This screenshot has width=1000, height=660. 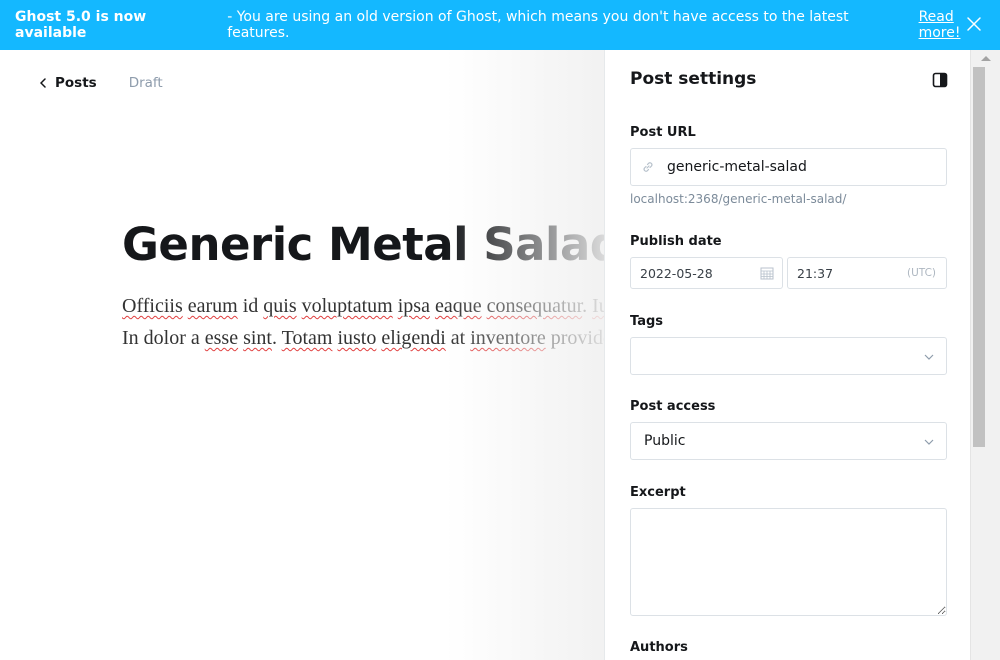 What do you see at coordinates (673, 406) in the screenshot?
I see `post-access-label: Post access` at bounding box center [673, 406].